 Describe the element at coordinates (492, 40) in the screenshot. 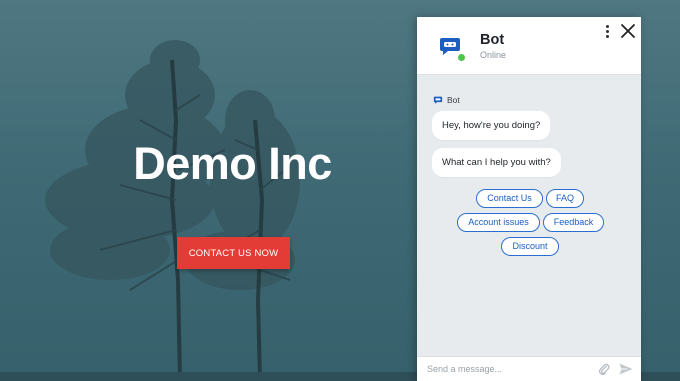

I see `bot-name: Bot` at that location.